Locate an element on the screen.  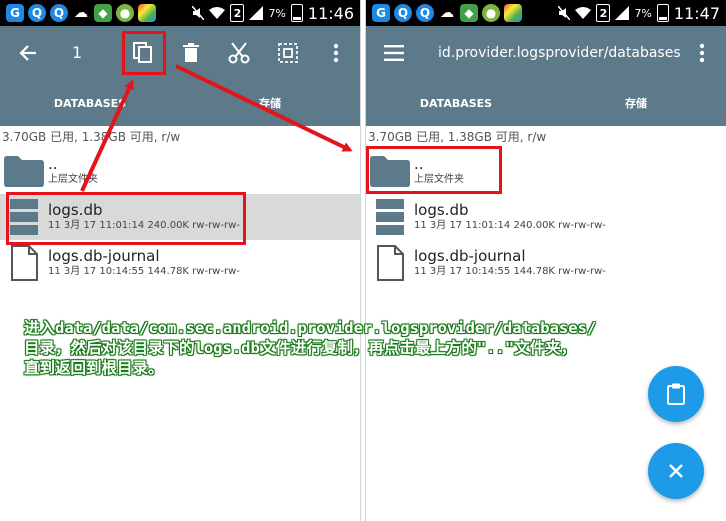
selection-toolbar: 1 is located at coordinates (180, 53).